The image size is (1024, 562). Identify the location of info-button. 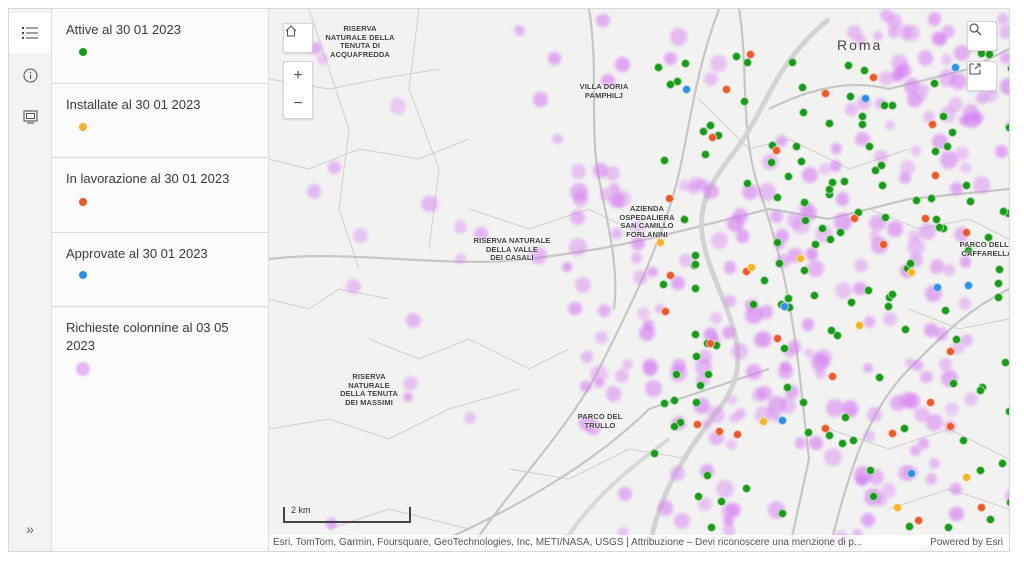
(30, 75).